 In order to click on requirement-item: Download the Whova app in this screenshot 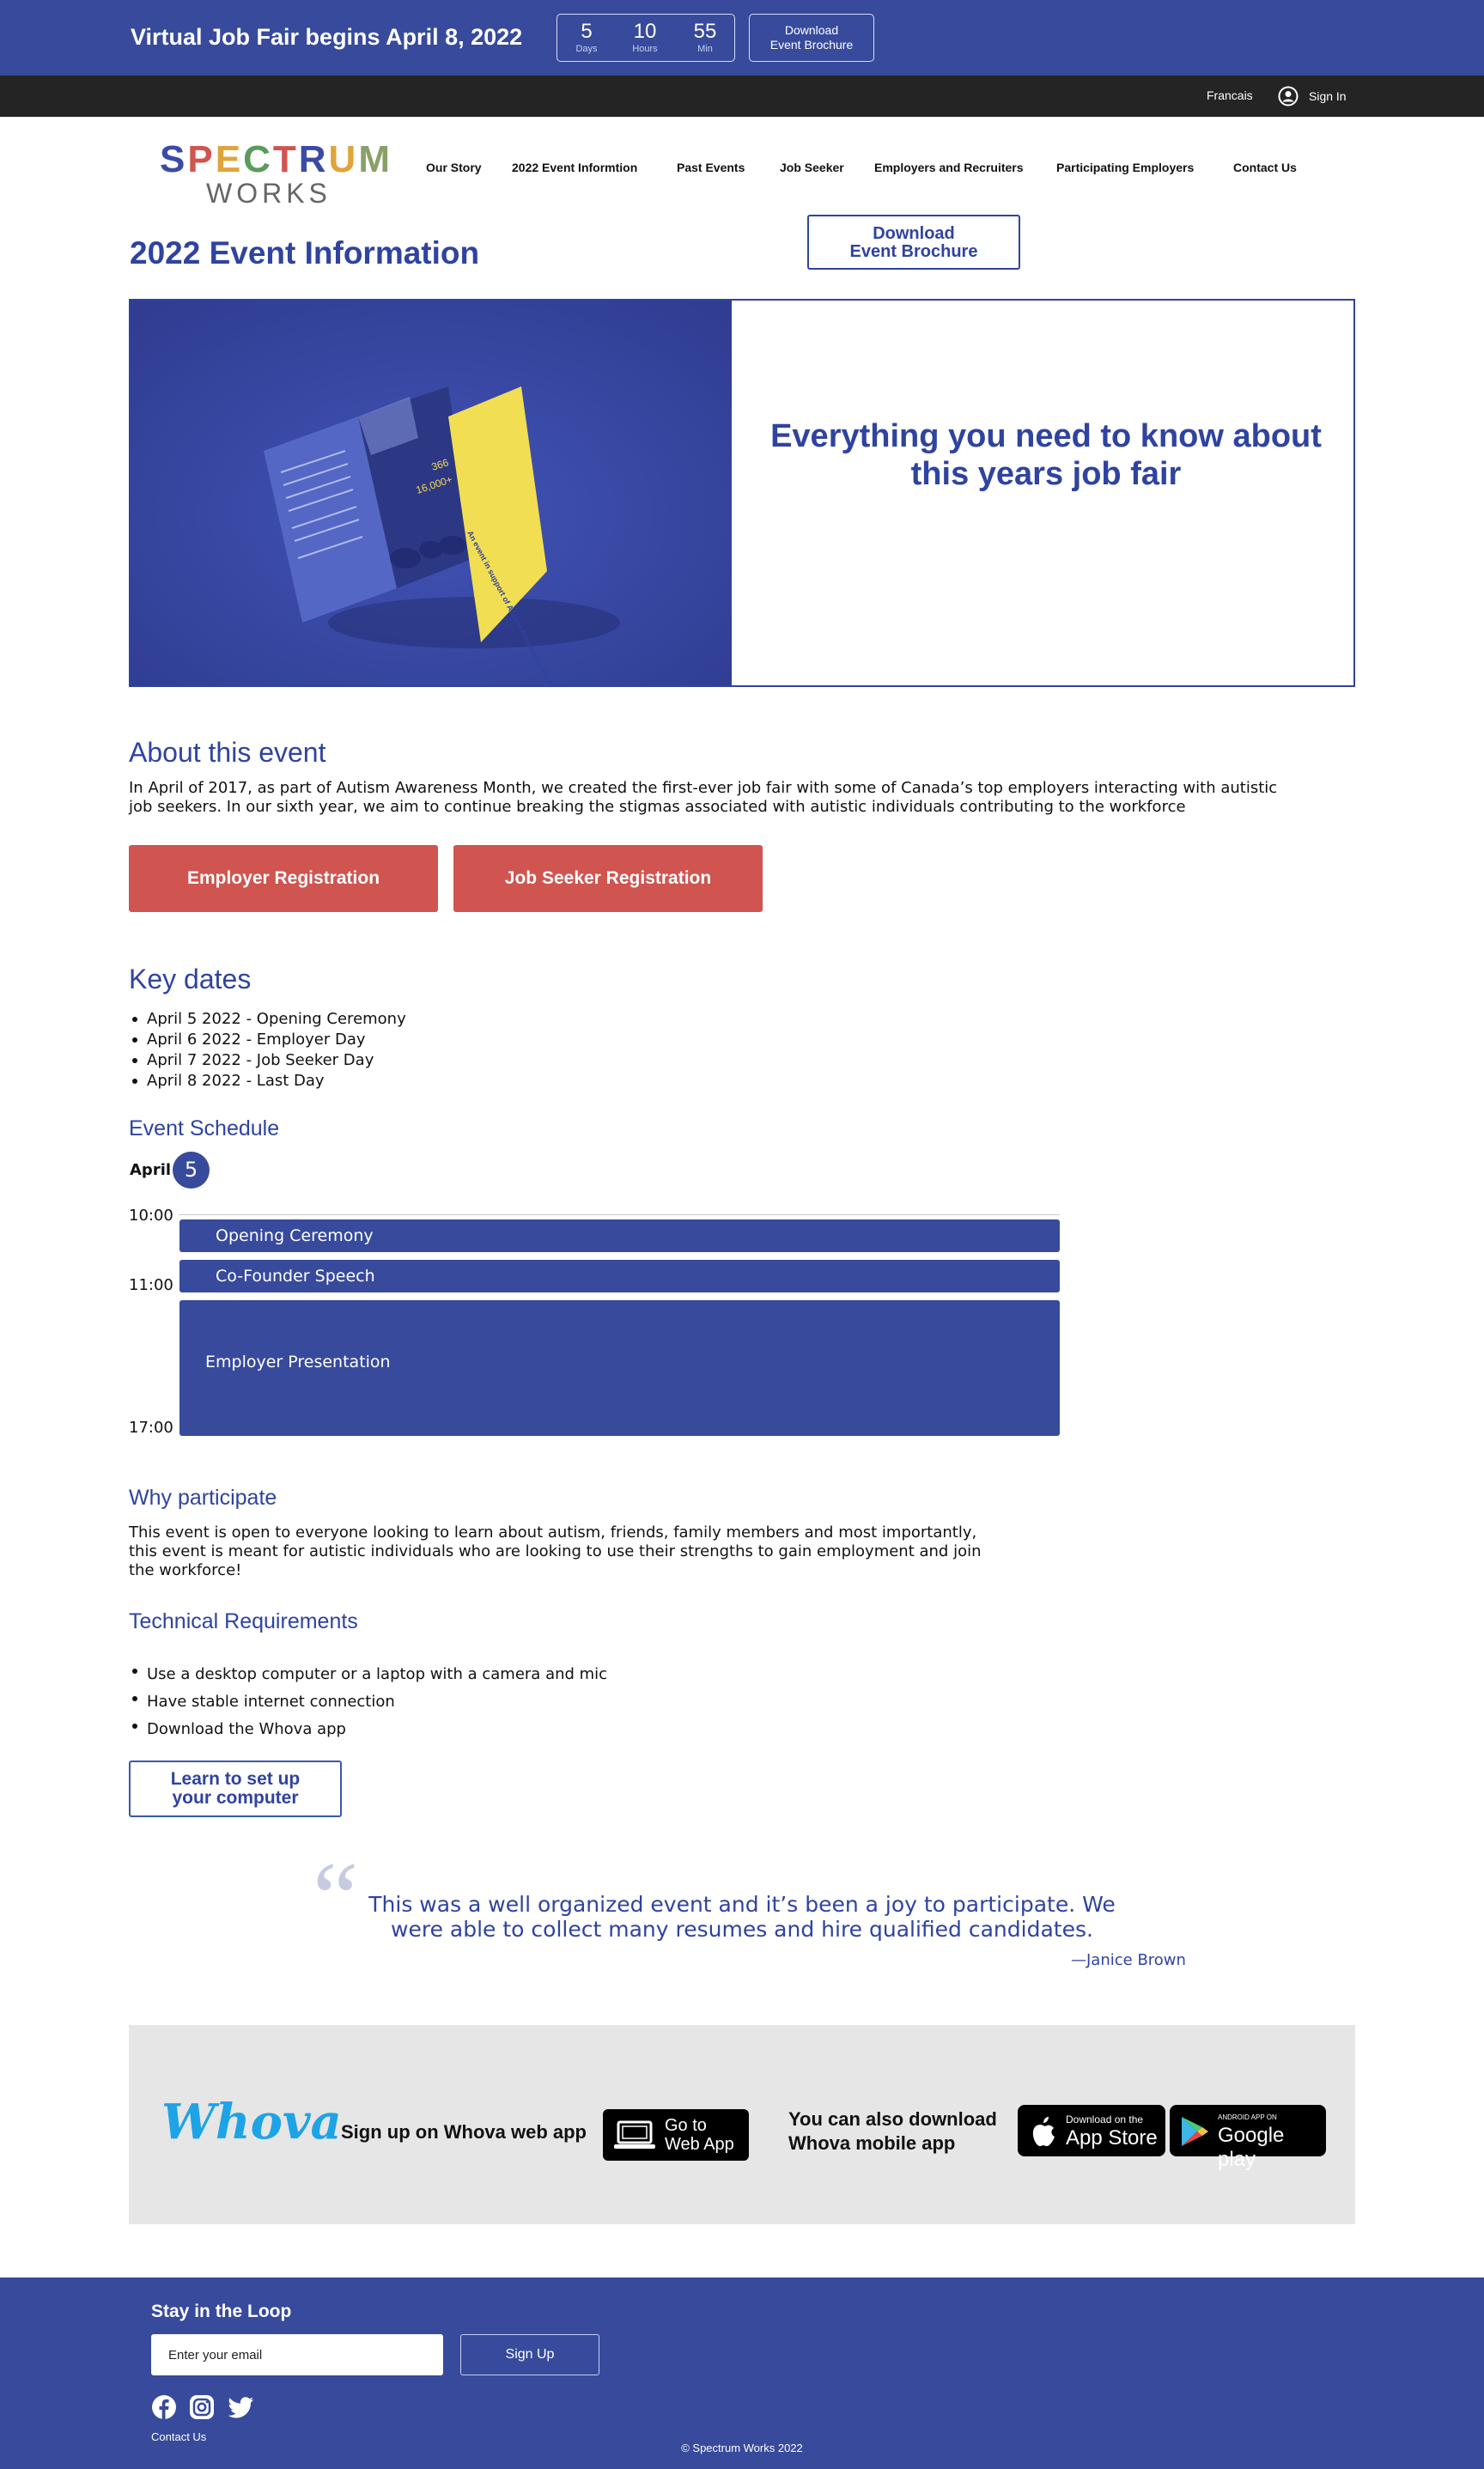, I will do `click(368, 1729)`.